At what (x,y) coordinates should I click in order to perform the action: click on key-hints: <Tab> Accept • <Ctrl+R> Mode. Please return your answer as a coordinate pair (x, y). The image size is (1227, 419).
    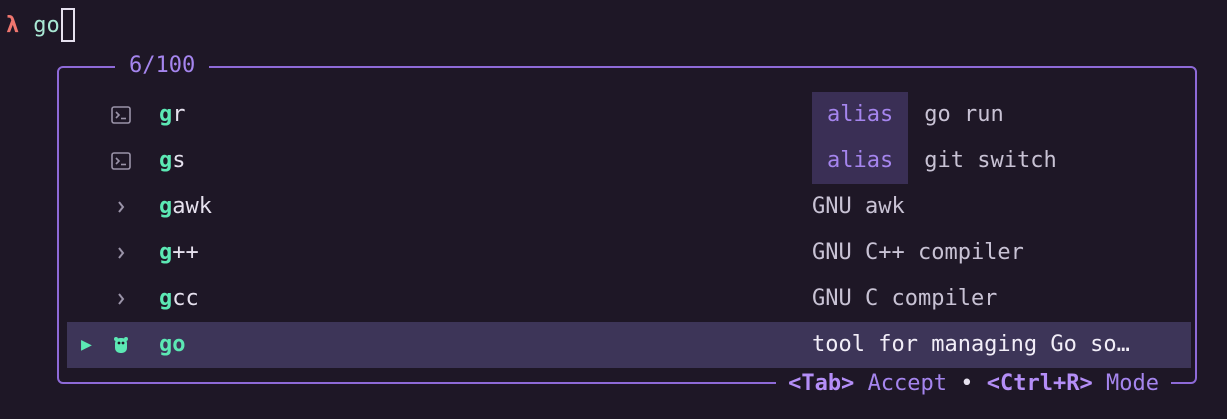
    Looking at the image, I should click on (973, 384).